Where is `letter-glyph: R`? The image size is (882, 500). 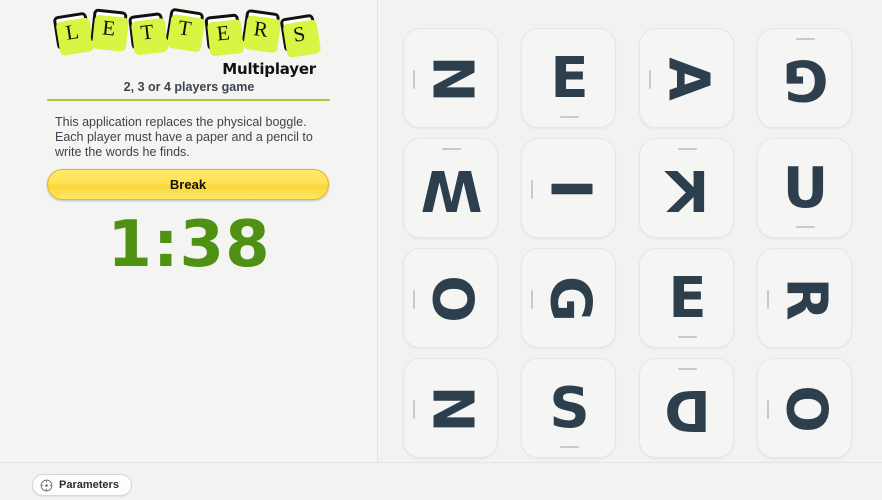
letter-glyph: R is located at coordinates (806, 299).